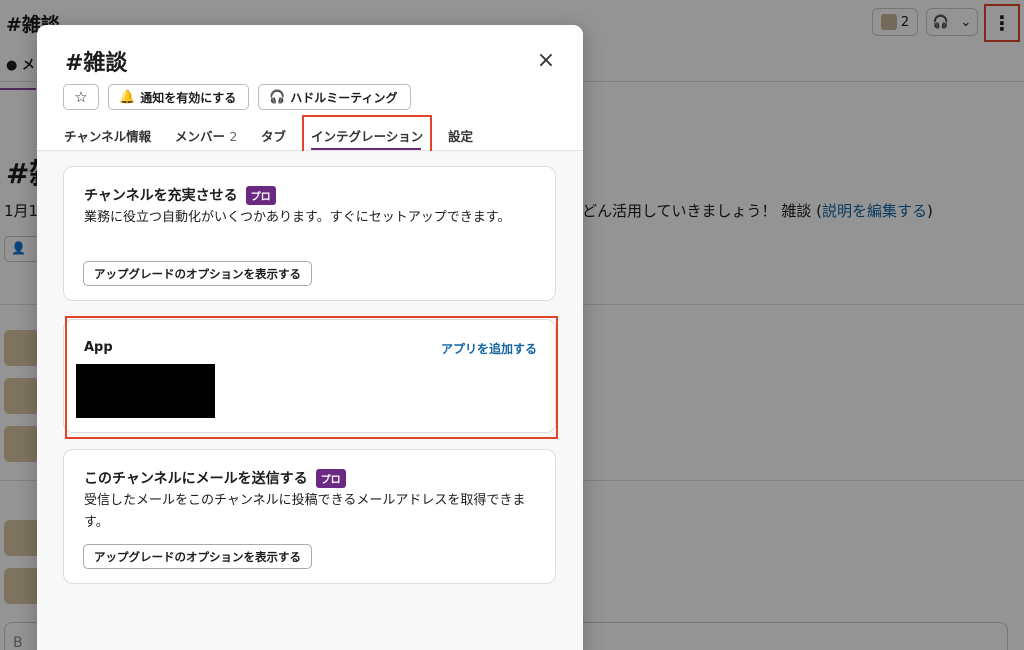  What do you see at coordinates (215, 478) in the screenshot?
I see `card-title: このチャンネルにメールを送信する プロ` at bounding box center [215, 478].